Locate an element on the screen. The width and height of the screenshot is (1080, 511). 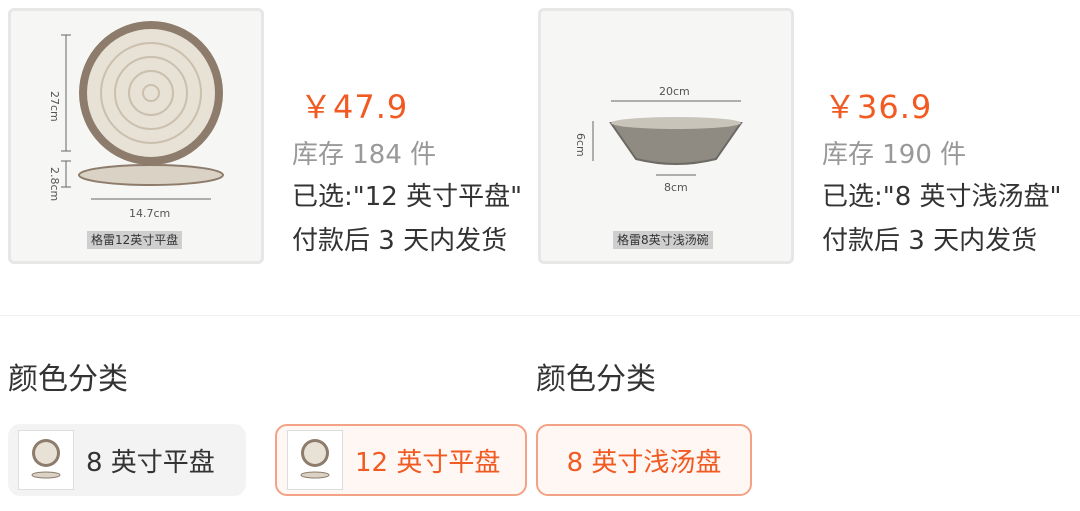
dim-width-label: 20cm is located at coordinates (674, 91).